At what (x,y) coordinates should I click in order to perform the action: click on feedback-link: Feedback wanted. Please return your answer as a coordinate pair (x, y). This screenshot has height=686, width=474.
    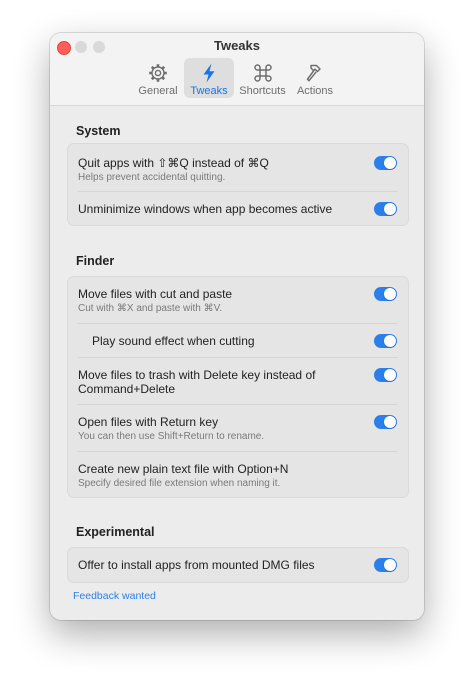
    Looking at the image, I should click on (114, 596).